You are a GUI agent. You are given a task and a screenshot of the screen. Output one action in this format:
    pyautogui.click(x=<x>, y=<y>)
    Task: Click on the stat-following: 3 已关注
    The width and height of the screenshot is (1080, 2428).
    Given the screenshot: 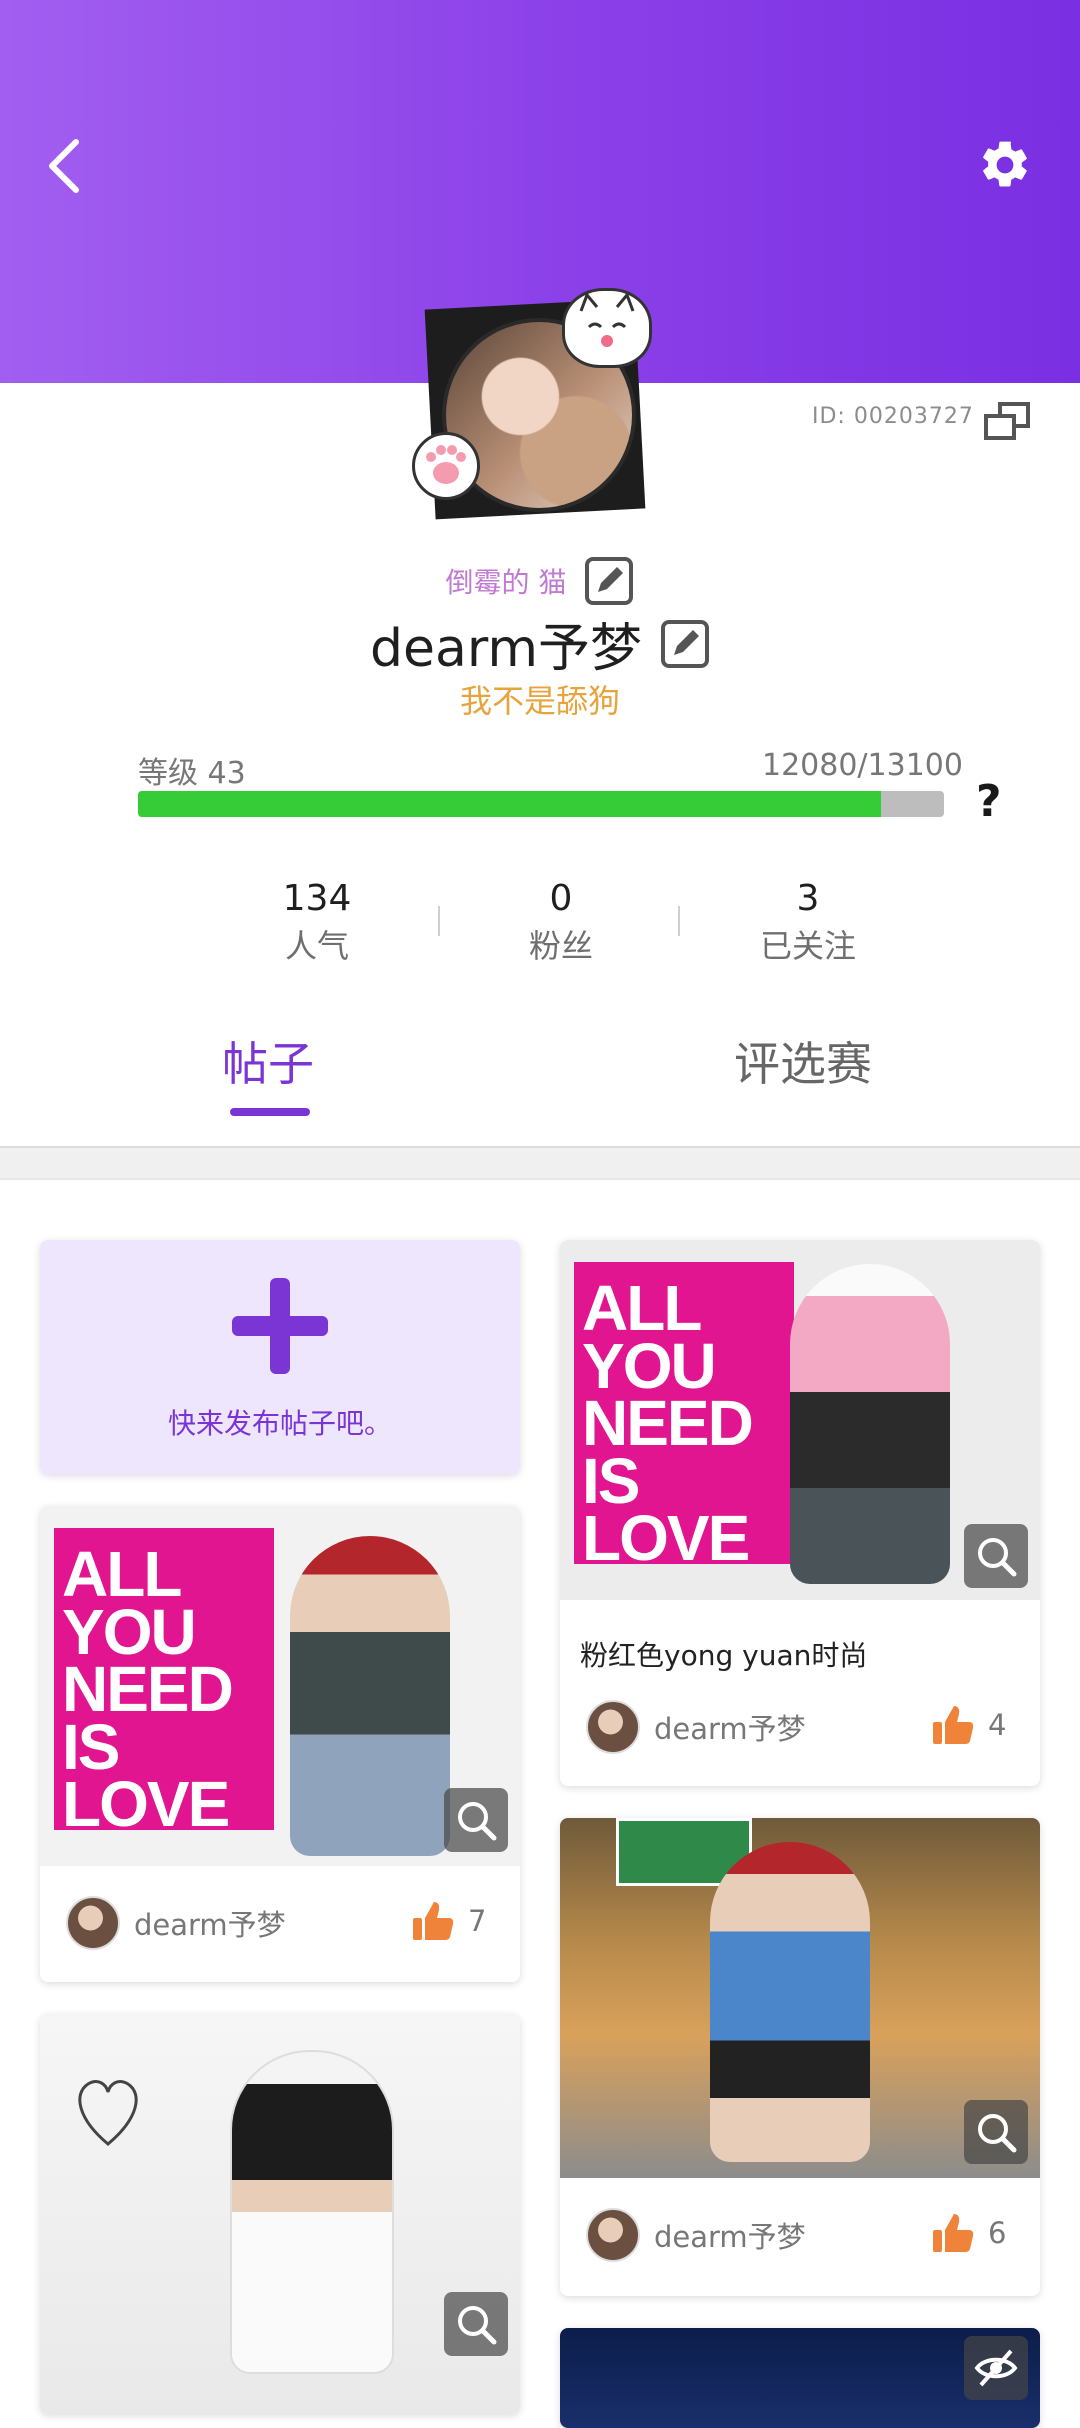 What is the action you would take?
    pyautogui.click(x=808, y=922)
    